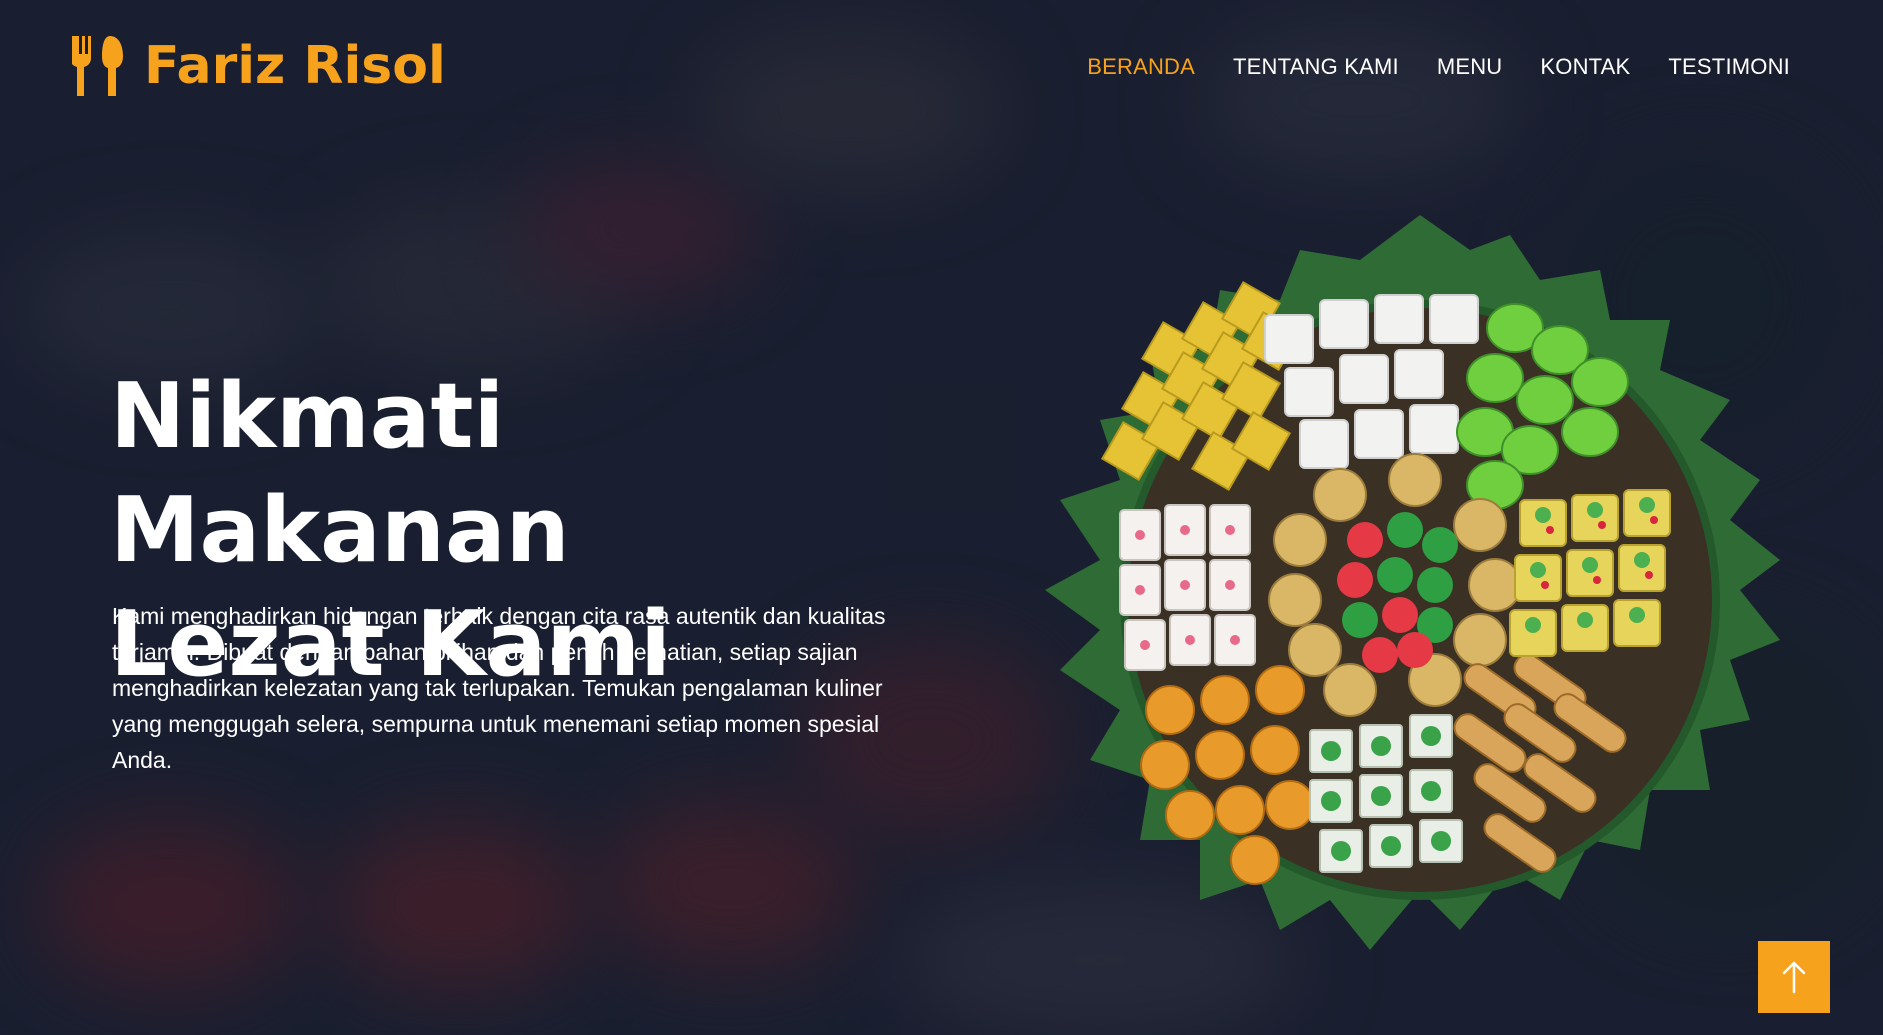 This screenshot has height=1035, width=1883. I want to click on nav-item-testimoni: TESTIMONI, so click(1729, 67).